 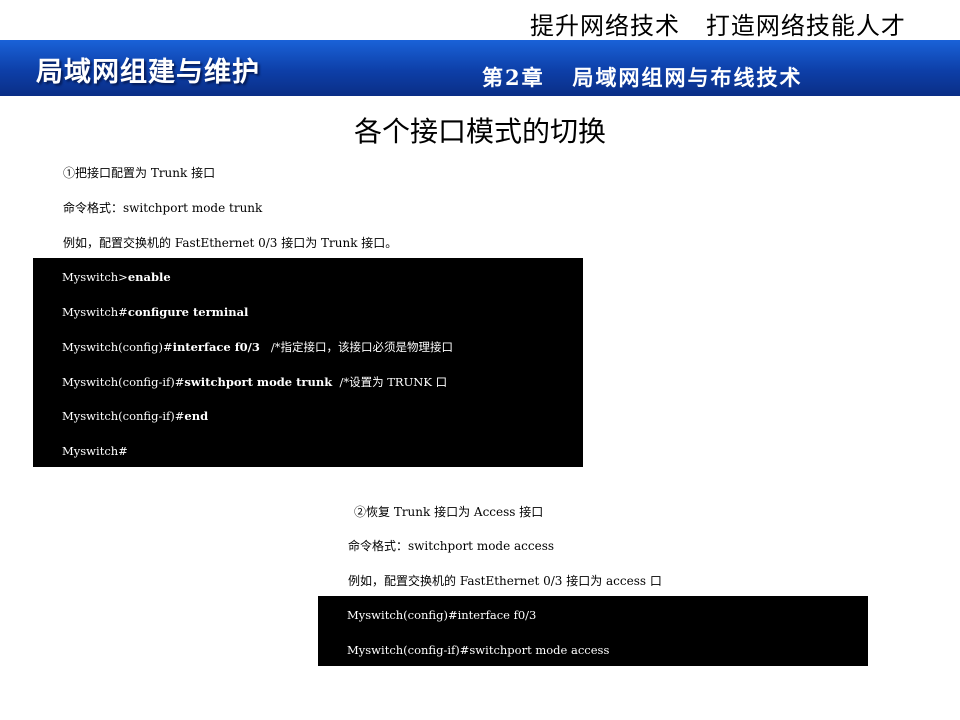 What do you see at coordinates (442, 615) in the screenshot?
I see `terminal-line: Myswitch(config)#interface f0/3` at bounding box center [442, 615].